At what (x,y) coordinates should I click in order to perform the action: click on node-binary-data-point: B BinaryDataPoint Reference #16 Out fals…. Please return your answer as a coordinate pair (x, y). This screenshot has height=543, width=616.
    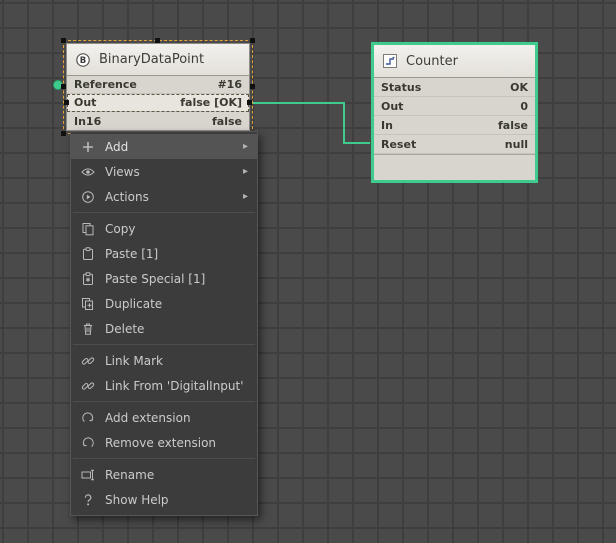
    Looking at the image, I should click on (154, 87).